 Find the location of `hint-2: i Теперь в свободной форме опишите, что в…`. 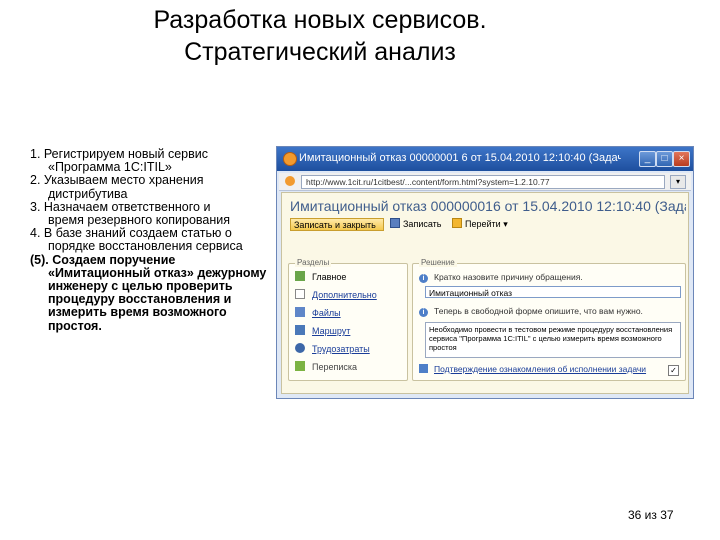

hint-2: i Теперь в свободной форме опишите, что в… is located at coordinates (531, 311).